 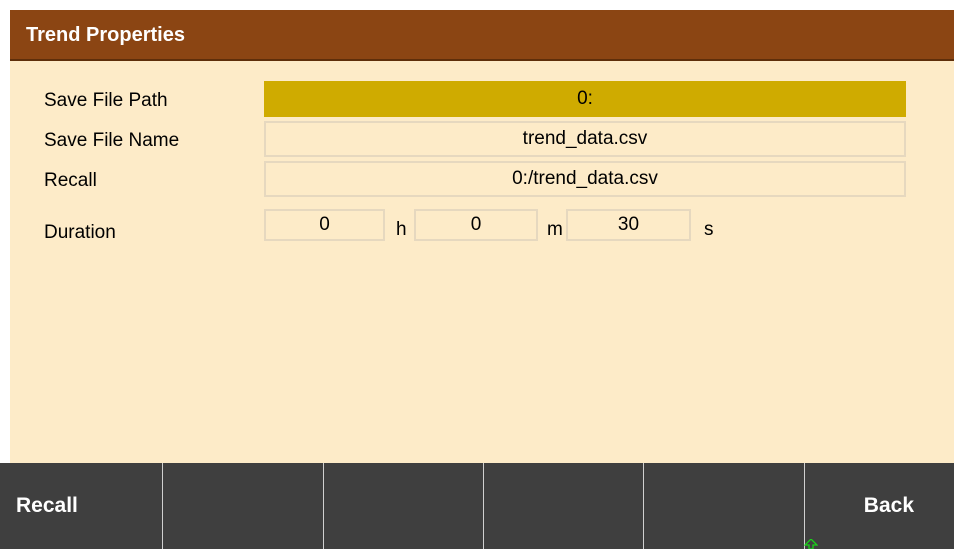 What do you see at coordinates (811, 544) in the screenshot?
I see `mouse-cursor-icon` at bounding box center [811, 544].